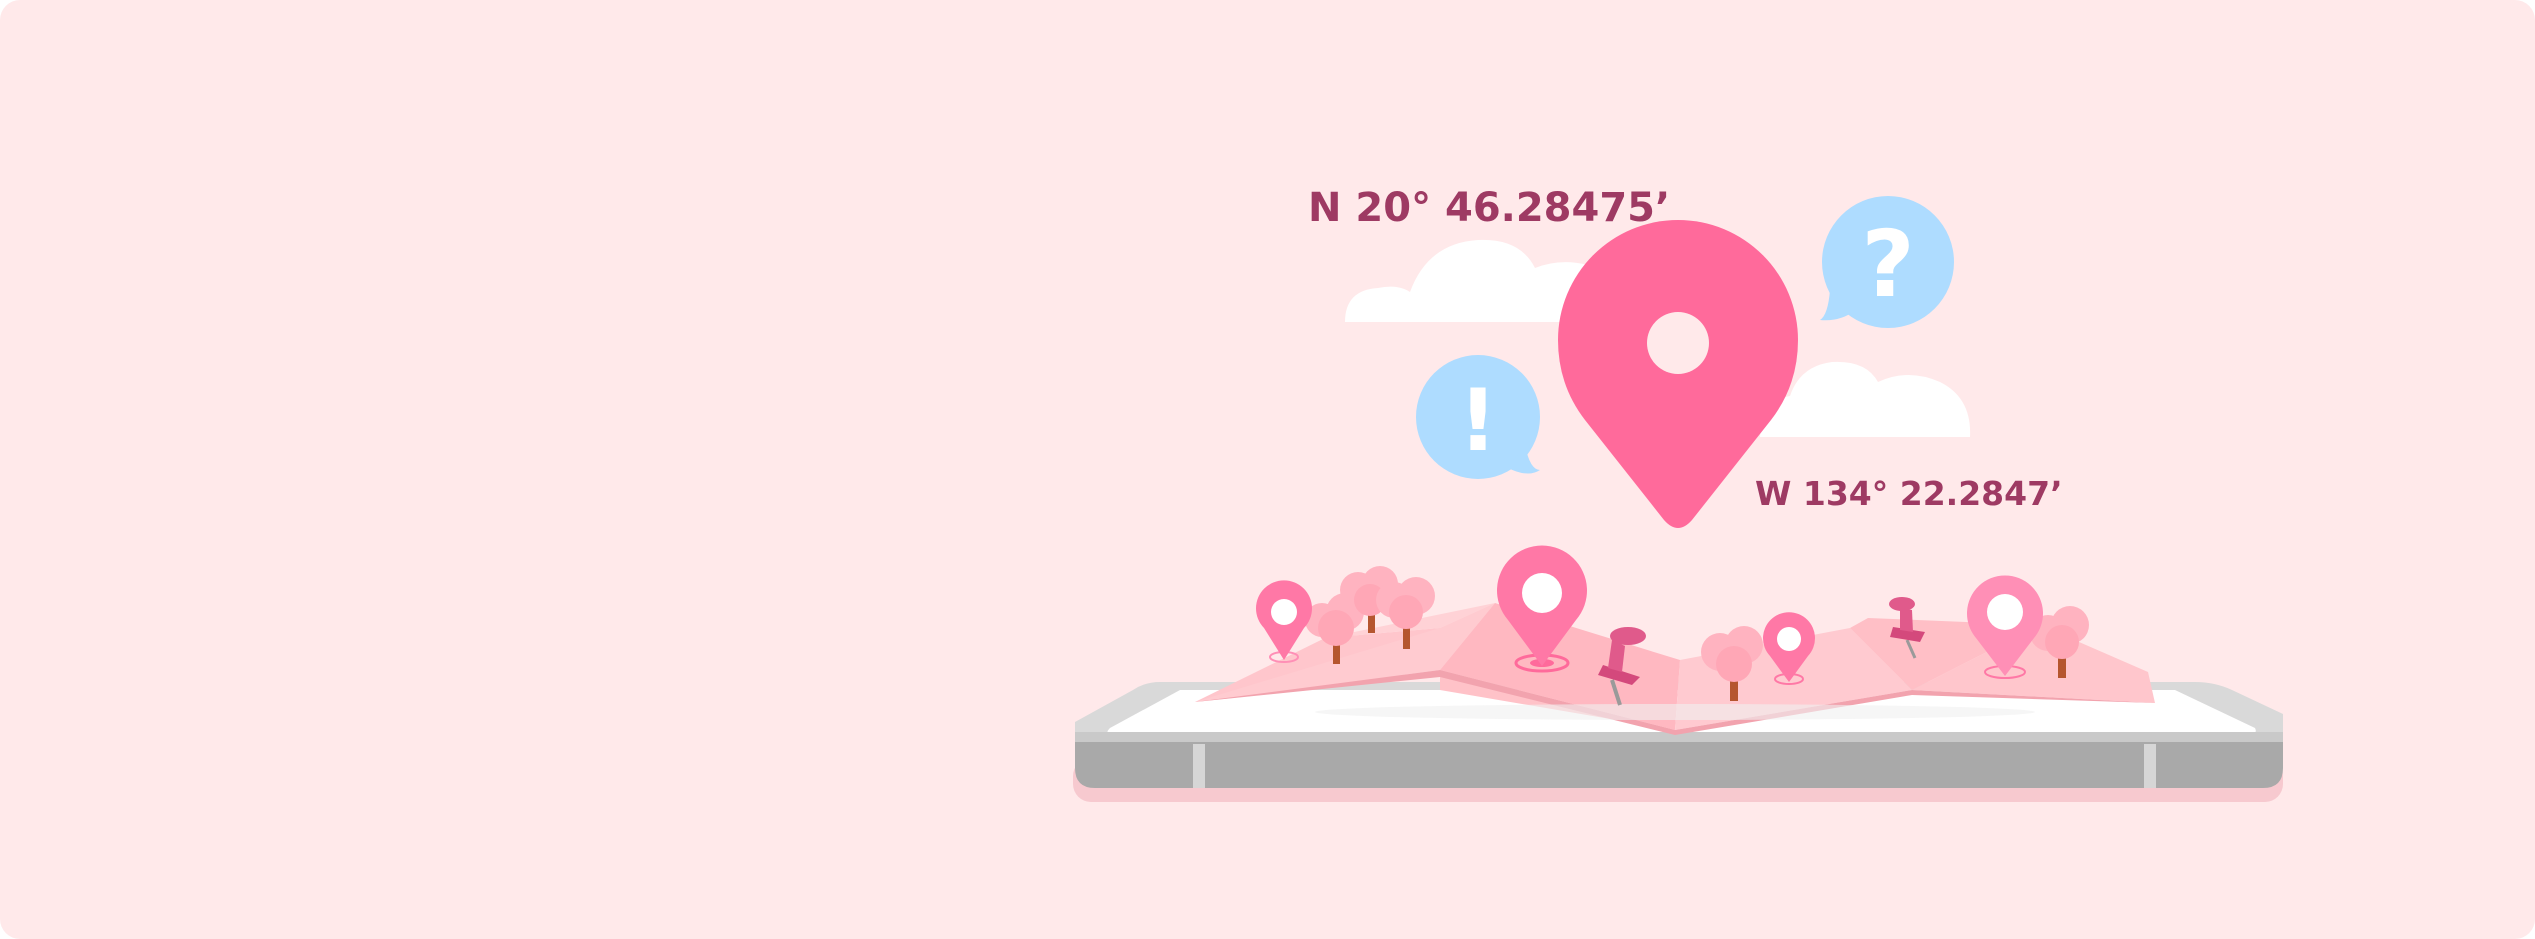  I want to click on longitude-label: W 134° 22.2847’, so click(1909, 493).